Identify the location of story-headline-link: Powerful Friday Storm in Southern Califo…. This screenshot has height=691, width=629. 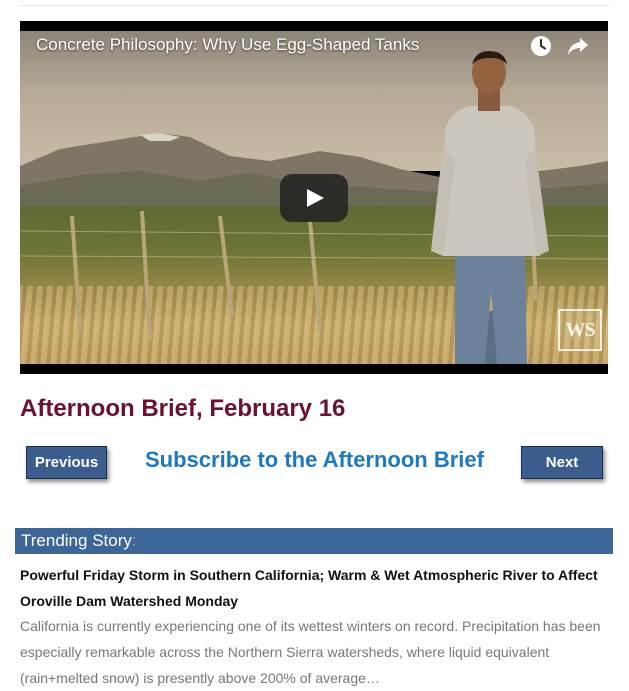
(315, 588).